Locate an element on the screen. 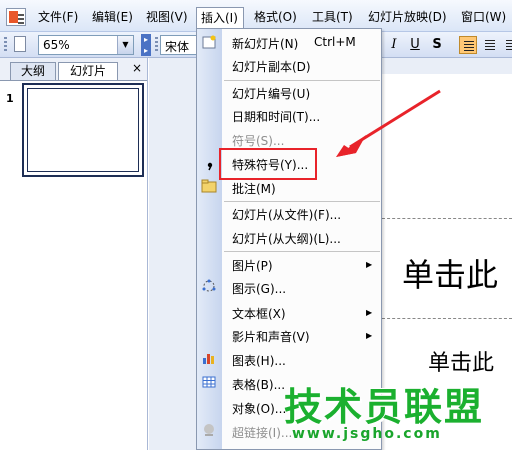 The height and width of the screenshot is (450, 512). menu-item-comment: 批注(M) is located at coordinates (254, 188).